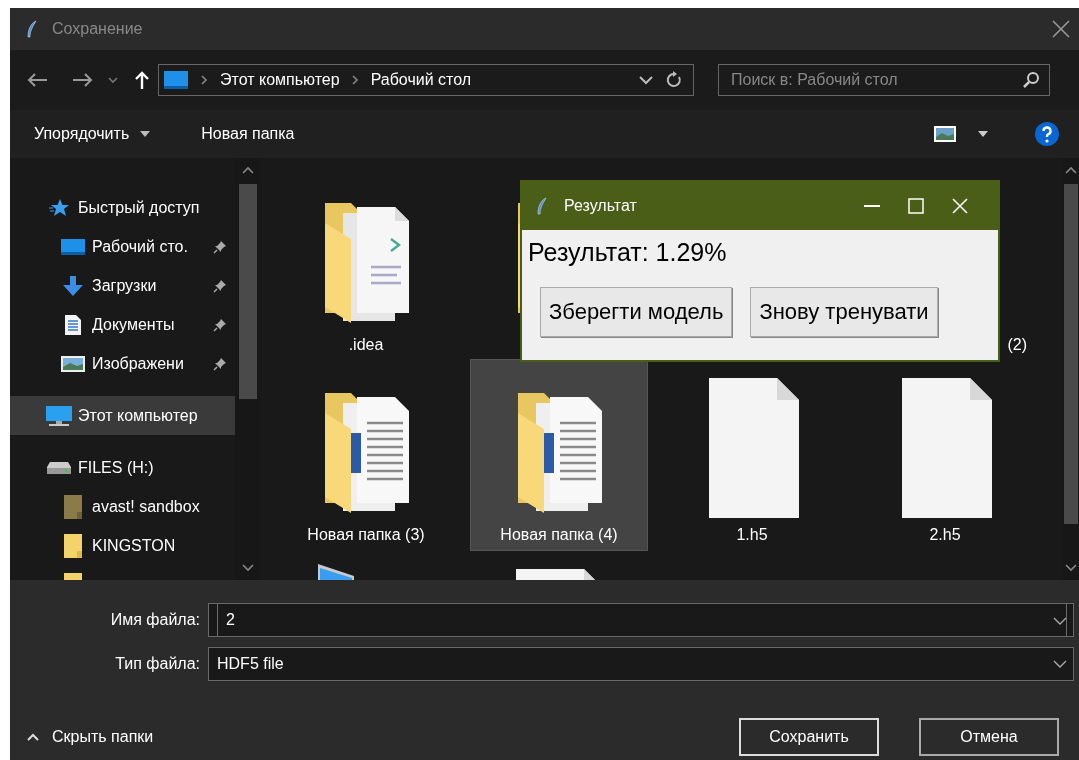 This screenshot has height=760, width=1079. I want to click on window-title: Сохранение, so click(98, 29).